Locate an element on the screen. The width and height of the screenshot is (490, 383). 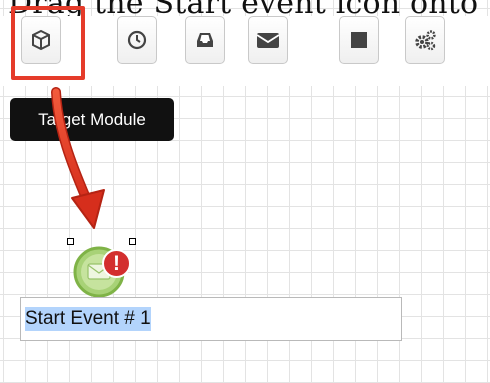
warning-icon: ! is located at coordinates (116, 263).